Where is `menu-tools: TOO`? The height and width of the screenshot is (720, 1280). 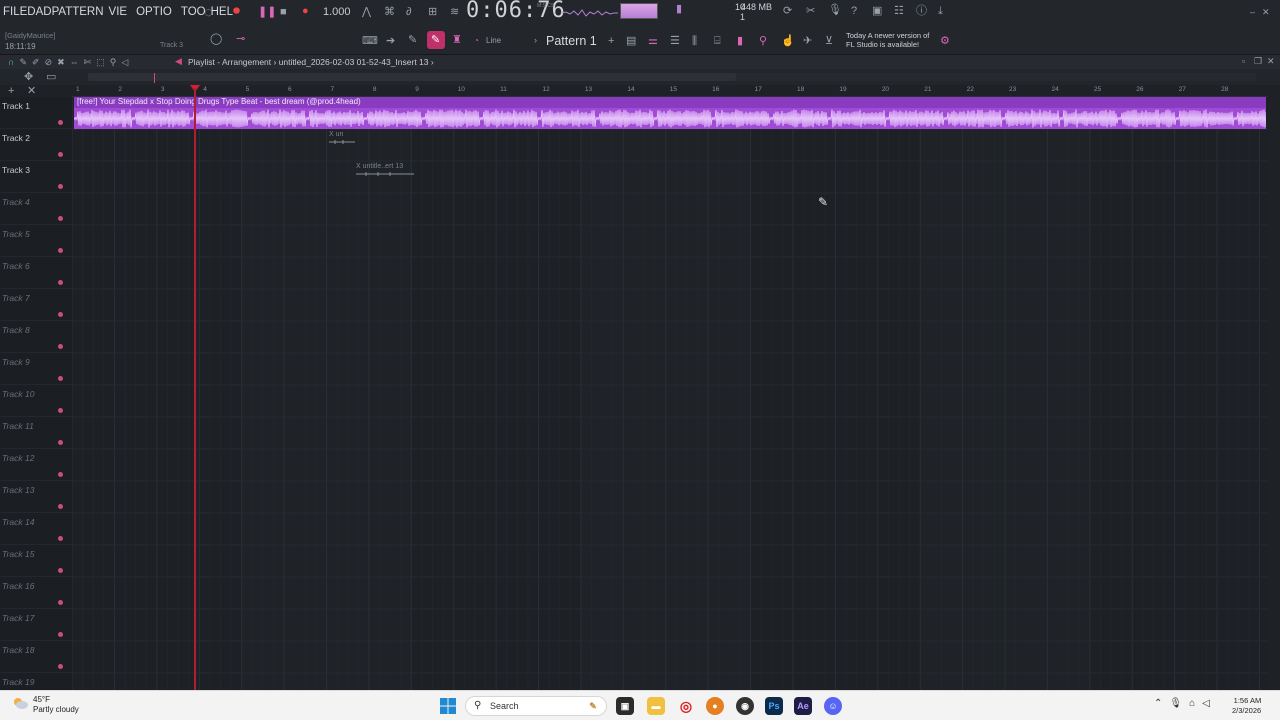 menu-tools: TOO is located at coordinates (193, 12).